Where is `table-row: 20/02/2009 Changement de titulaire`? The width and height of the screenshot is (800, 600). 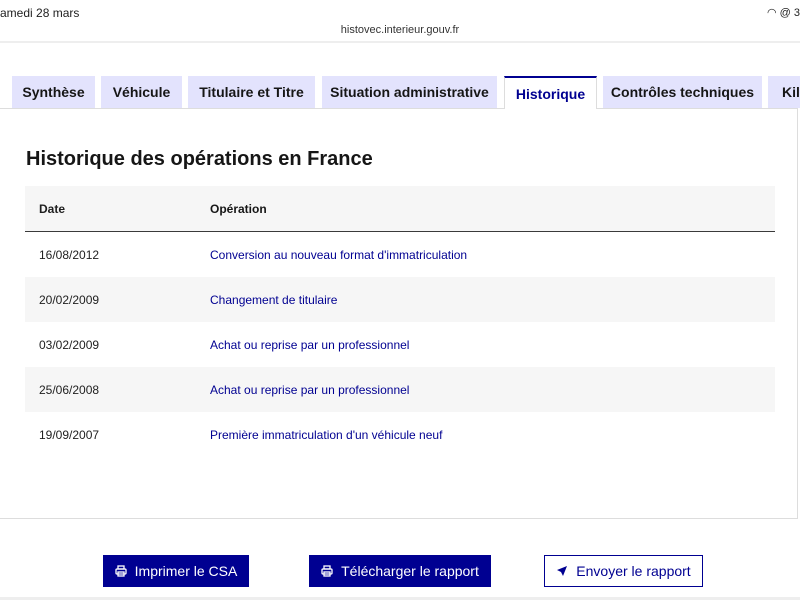 table-row: 20/02/2009 Changement de titulaire is located at coordinates (400, 299).